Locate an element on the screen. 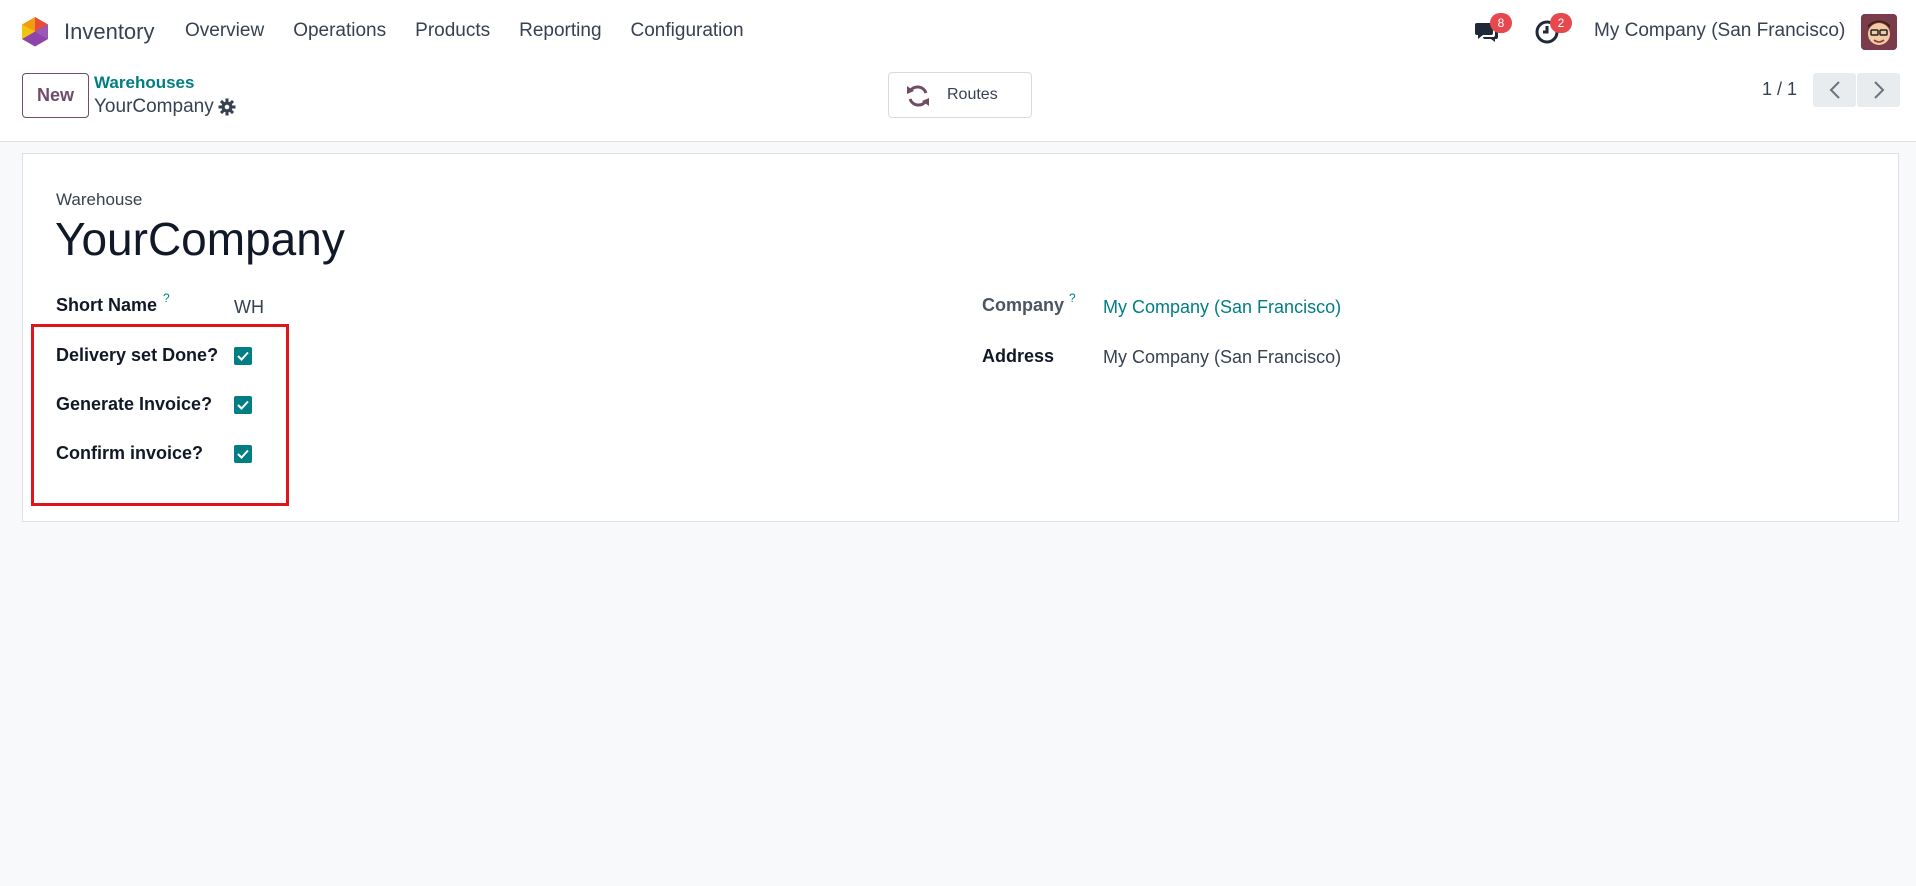 Image resolution: width=1916 pixels, height=886 pixels. menu-item-configuration: Configuration is located at coordinates (687, 31).